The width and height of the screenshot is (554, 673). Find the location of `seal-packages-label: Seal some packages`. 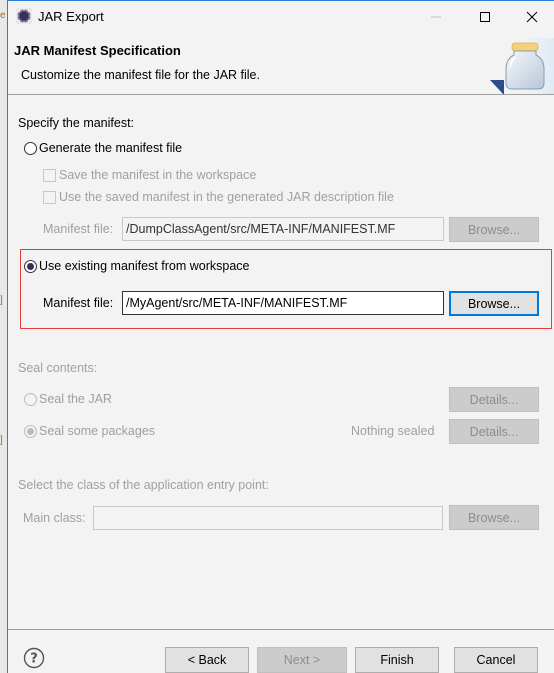

seal-packages-label: Seal some packages is located at coordinates (97, 431).